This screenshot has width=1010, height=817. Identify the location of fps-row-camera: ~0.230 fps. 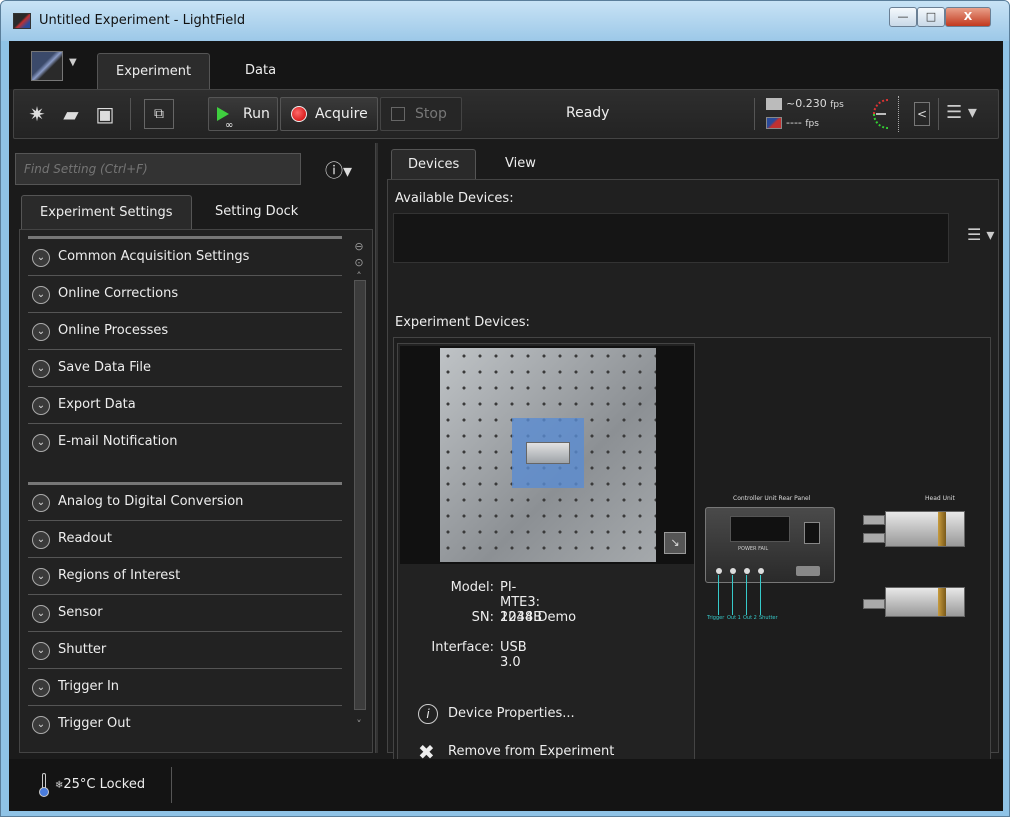
(815, 105).